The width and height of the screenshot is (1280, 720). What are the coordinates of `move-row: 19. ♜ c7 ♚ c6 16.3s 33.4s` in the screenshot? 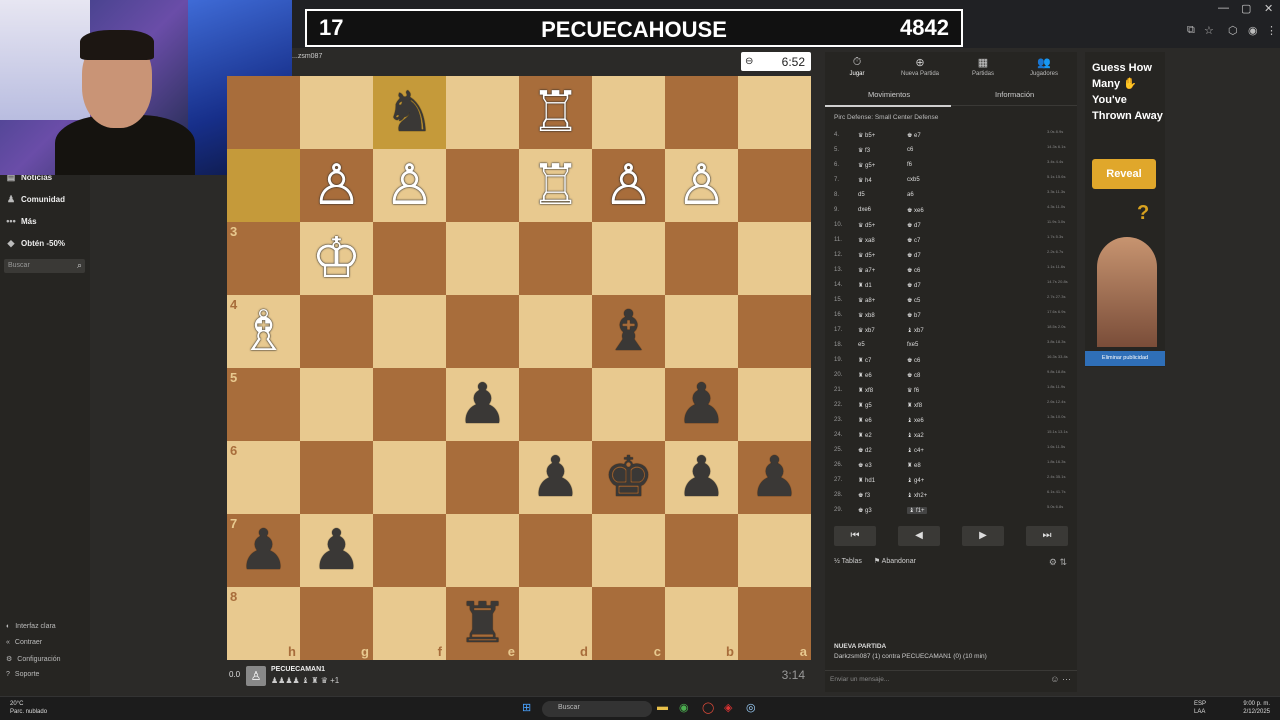 It's located at (951, 360).